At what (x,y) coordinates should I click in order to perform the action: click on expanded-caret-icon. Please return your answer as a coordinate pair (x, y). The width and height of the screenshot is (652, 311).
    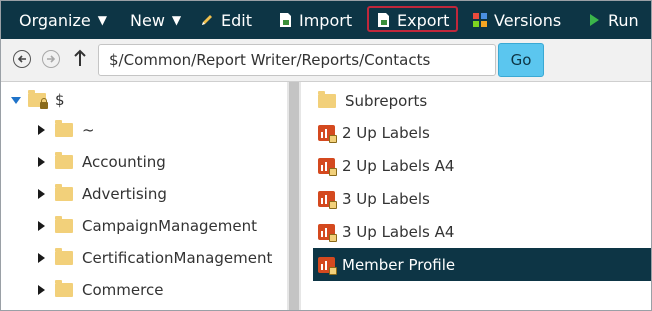
    Looking at the image, I should click on (16, 100).